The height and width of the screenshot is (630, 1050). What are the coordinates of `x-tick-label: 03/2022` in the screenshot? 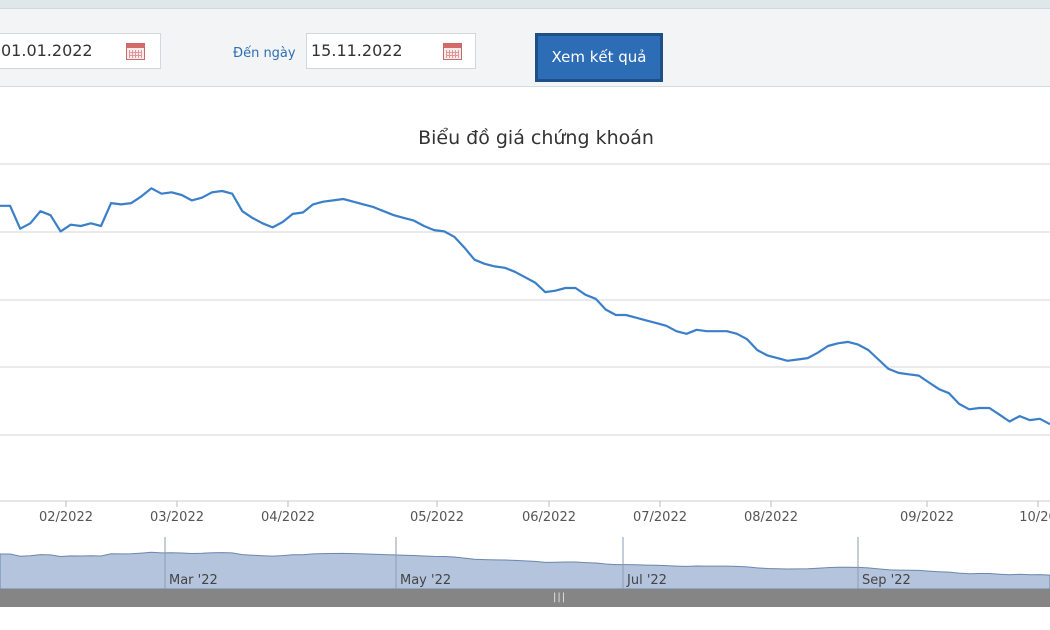 It's located at (177, 517).